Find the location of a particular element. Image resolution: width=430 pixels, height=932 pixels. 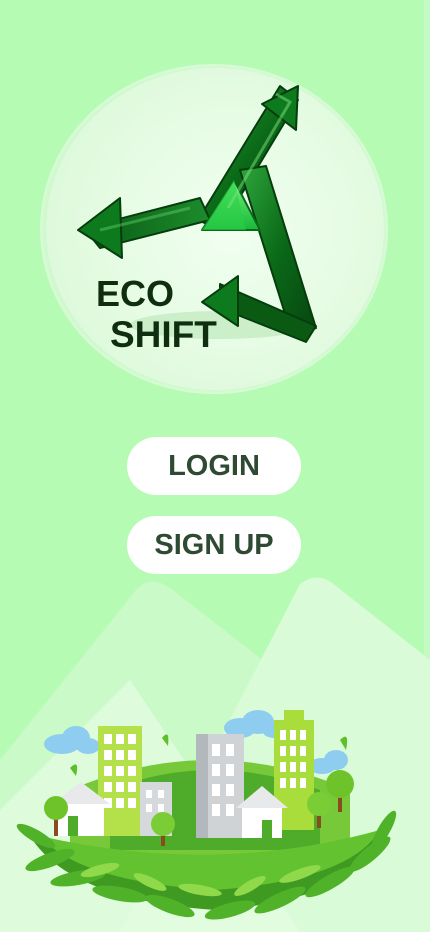

brand-line-1: ECO is located at coordinates (135, 293).